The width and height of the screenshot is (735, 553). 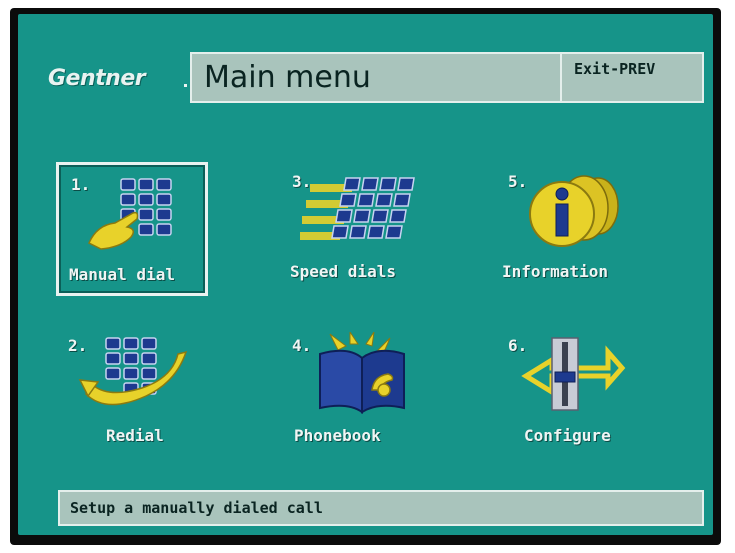 I want to click on menu-item-label: Redial, so click(x=135, y=435).